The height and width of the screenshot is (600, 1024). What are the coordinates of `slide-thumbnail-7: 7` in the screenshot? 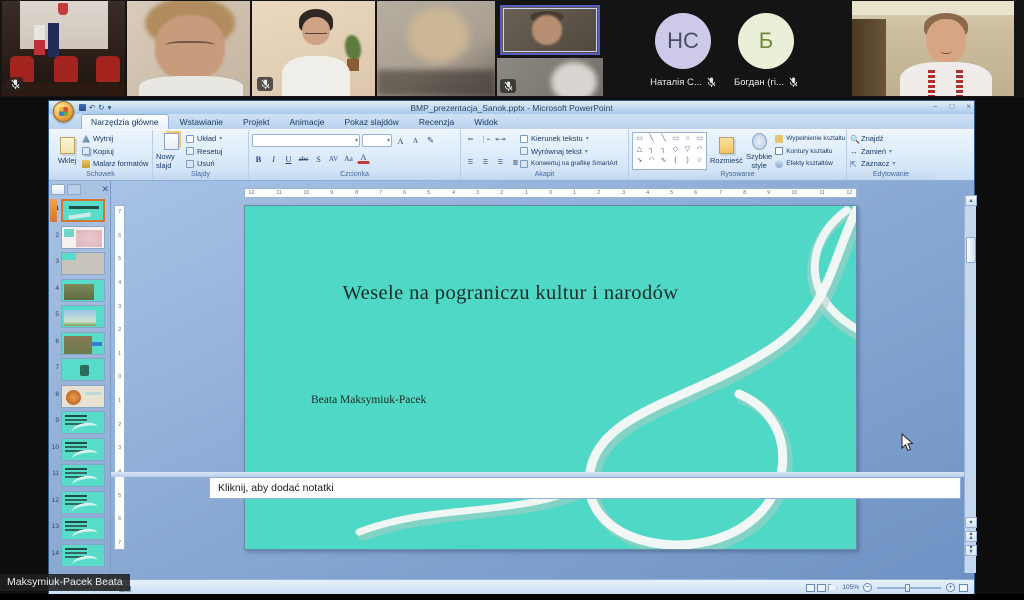 It's located at (81, 370).